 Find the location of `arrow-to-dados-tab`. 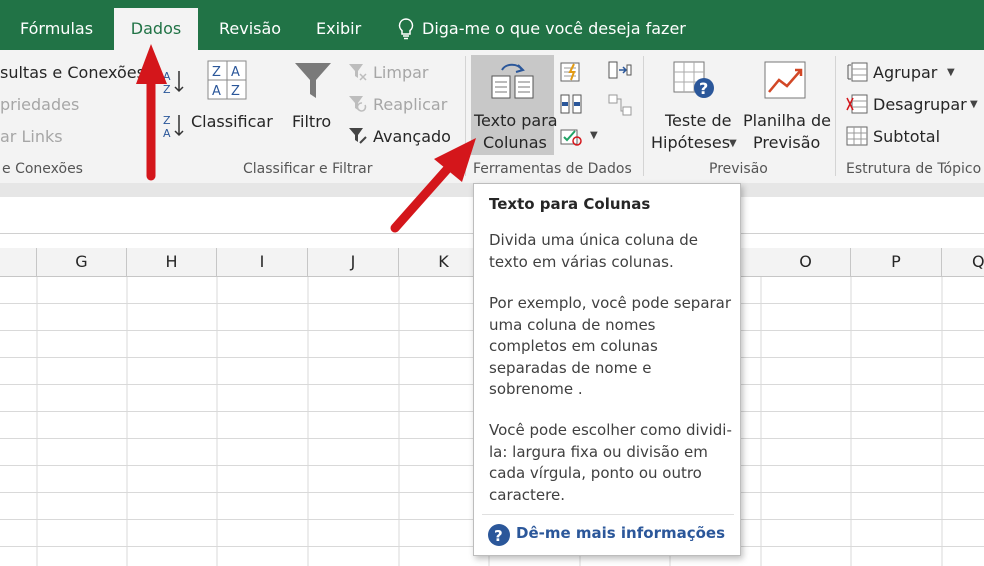

arrow-to-dados-tab is located at coordinates (151, 112).